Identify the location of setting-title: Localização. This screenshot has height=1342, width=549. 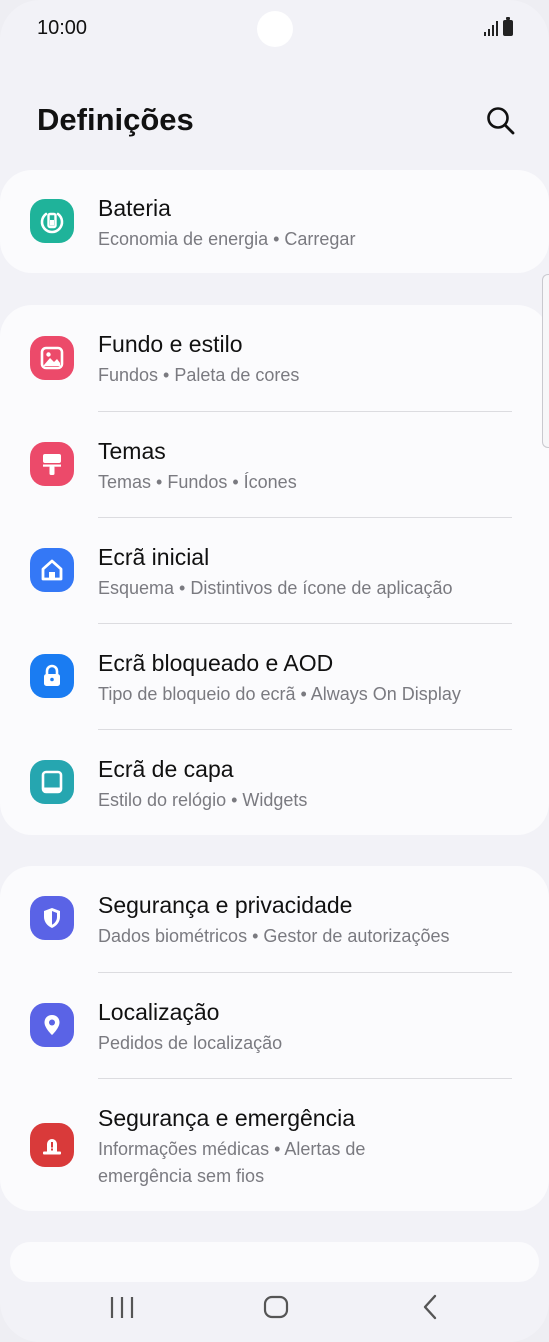
(159, 1012).